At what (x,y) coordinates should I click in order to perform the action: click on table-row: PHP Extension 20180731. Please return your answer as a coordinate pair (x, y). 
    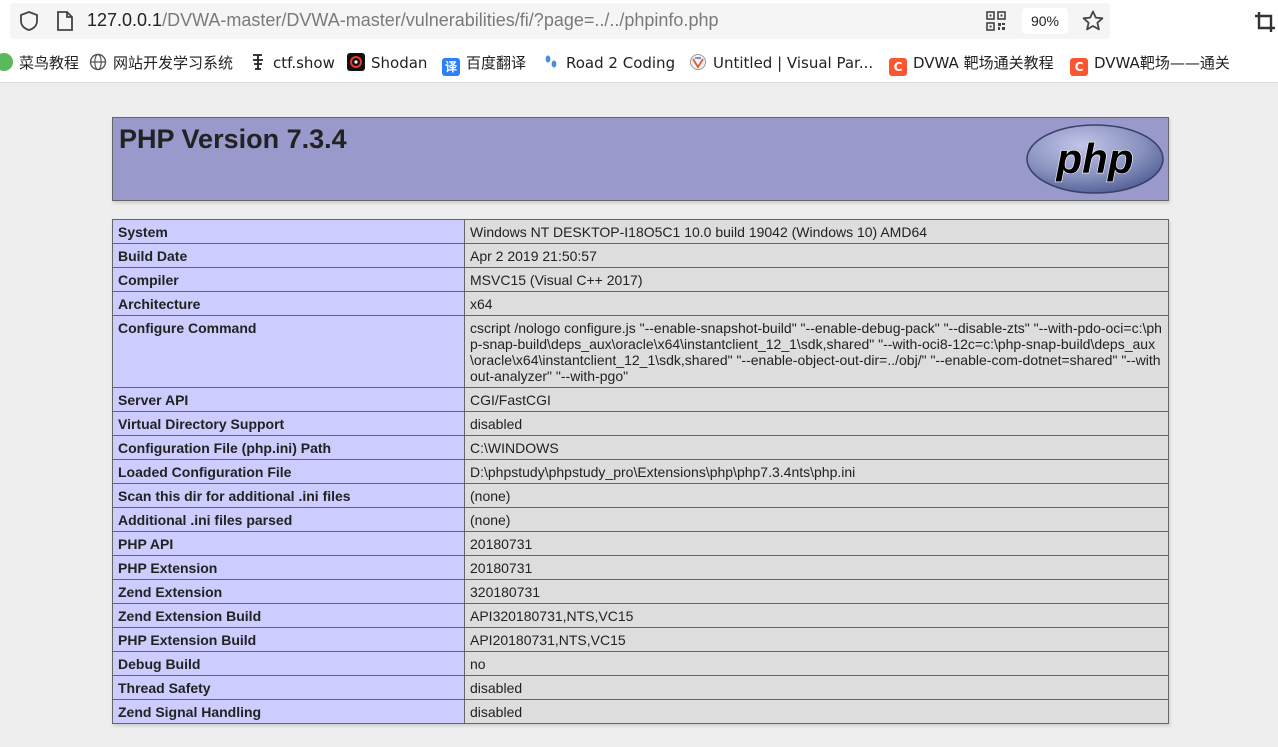
    Looking at the image, I should click on (640, 567).